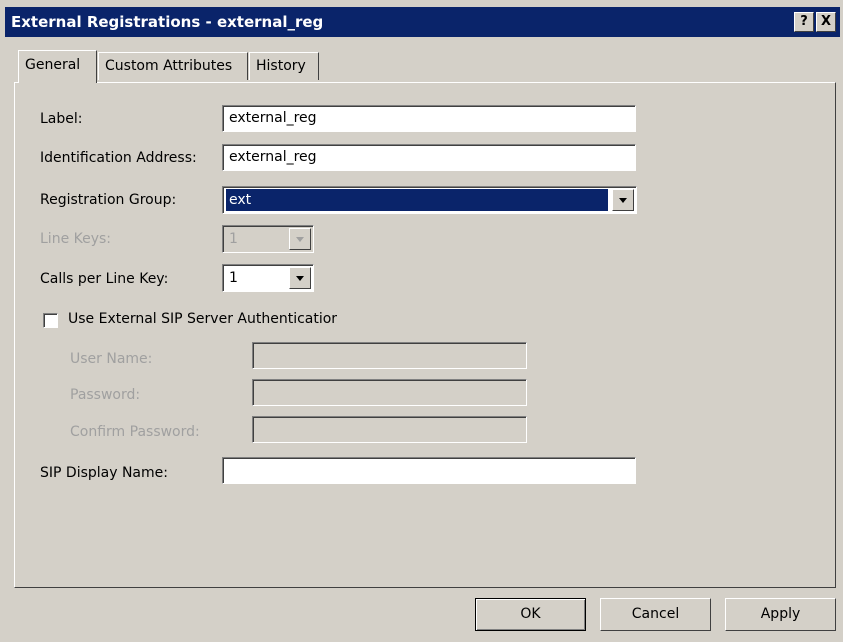 Image resolution: width=843 pixels, height=642 pixels. Describe the element at coordinates (429, 157) in the screenshot. I see `identification-address-input: external_reg` at that location.